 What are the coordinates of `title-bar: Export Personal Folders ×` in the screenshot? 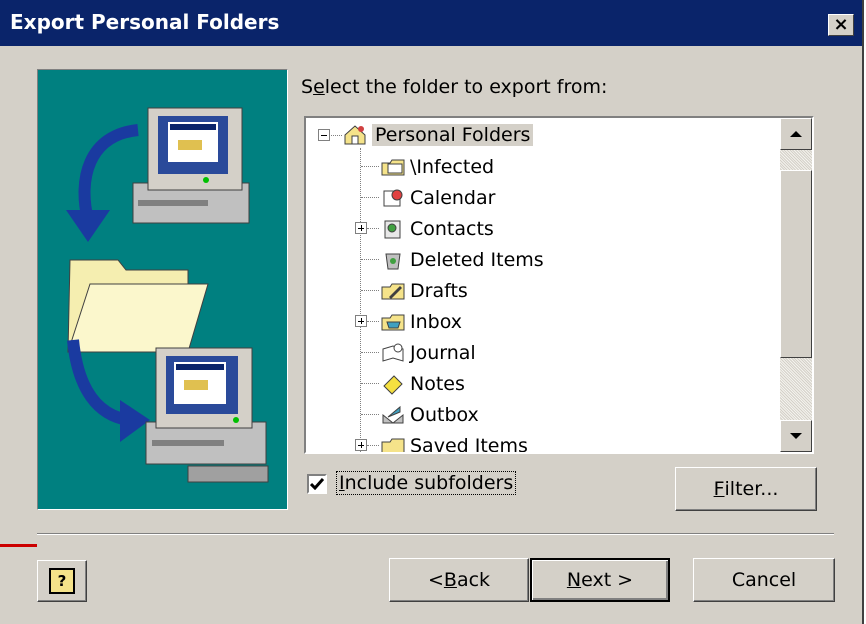 It's located at (431, 23).